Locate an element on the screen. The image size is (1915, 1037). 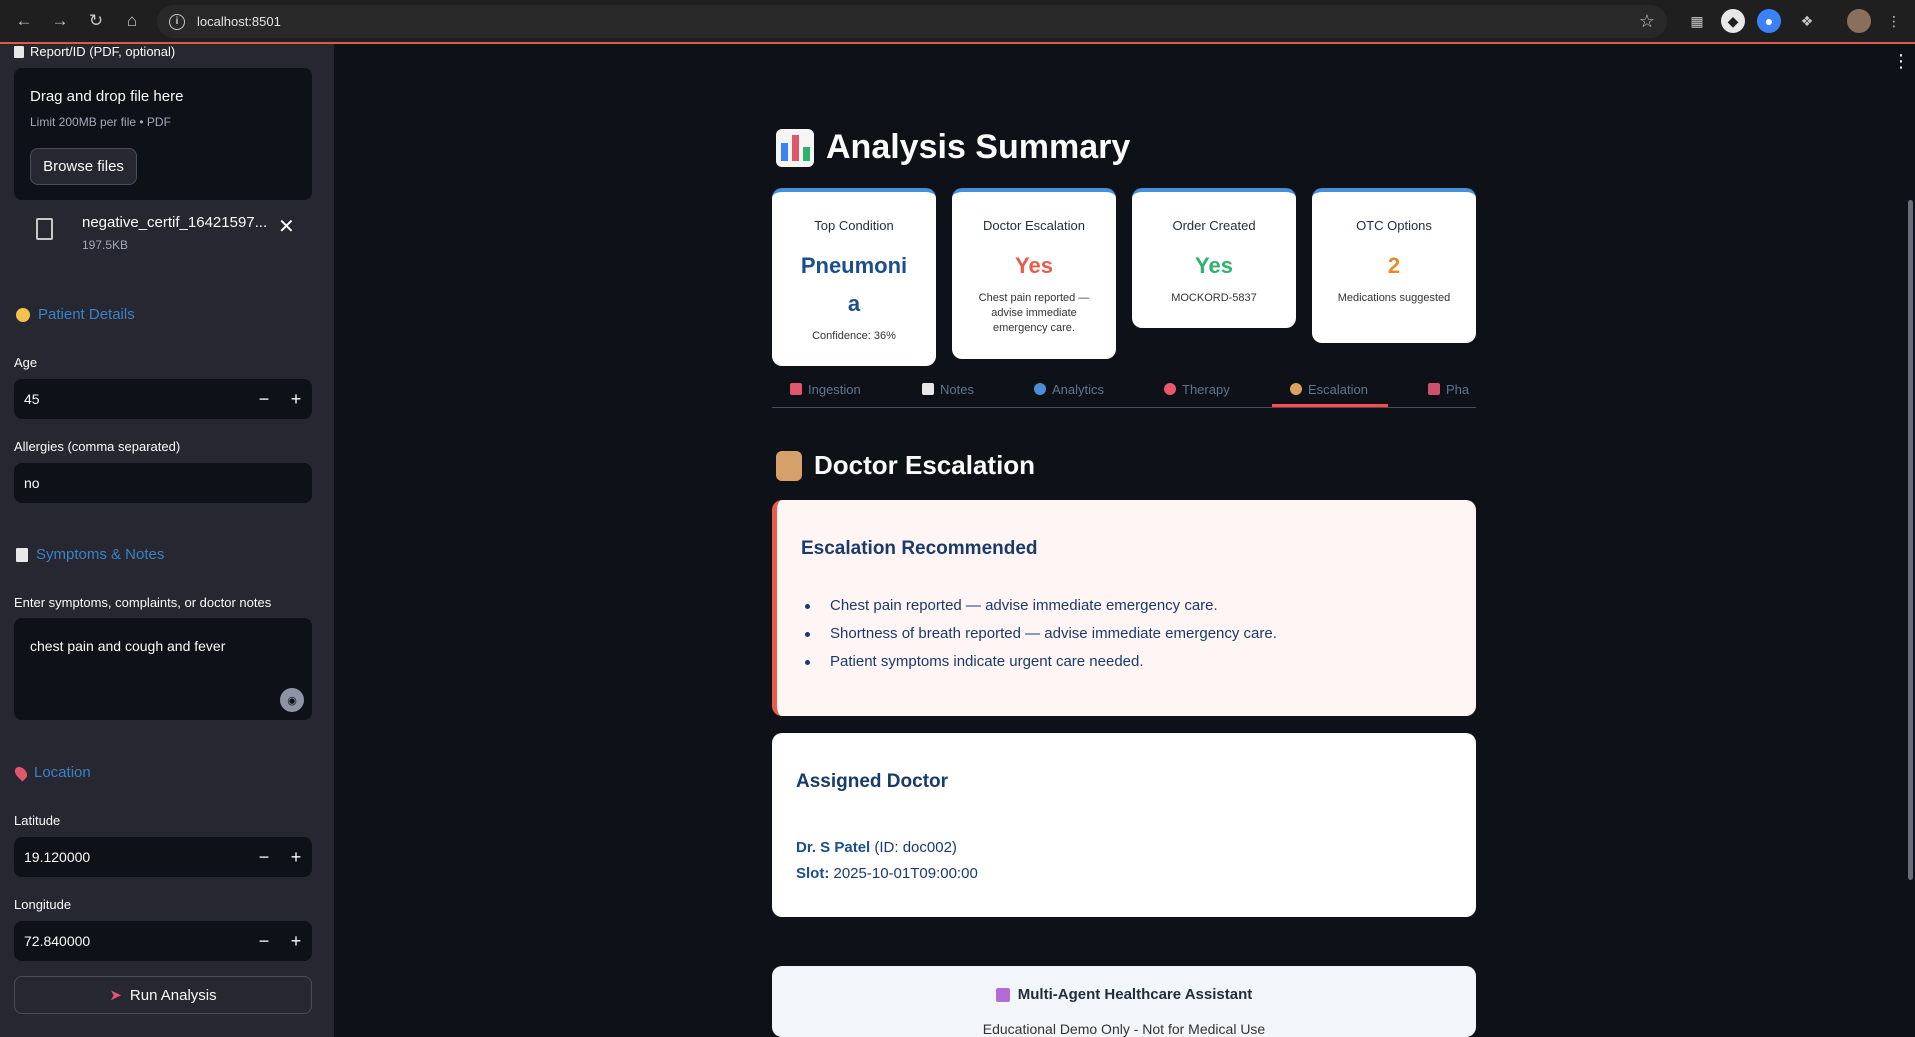
browser-chrome: ← → ↻ ⌂ i localhost:8501 ☆ ▦ ◆ ● ❖ ⋮ is located at coordinates (957, 22).